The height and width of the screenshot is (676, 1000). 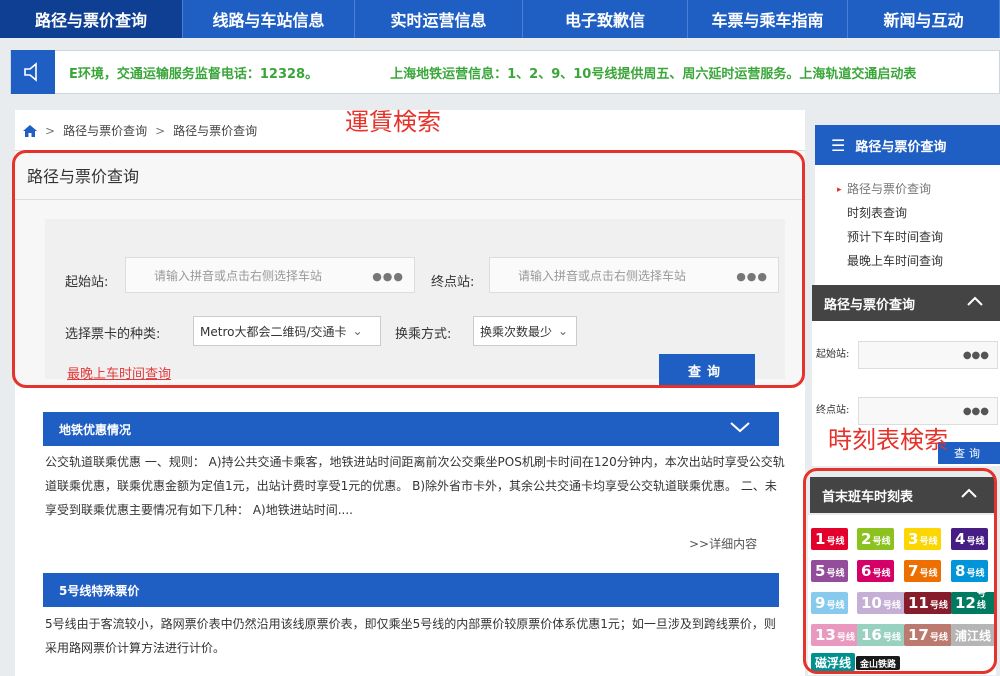 I want to click on menu-icon: ☰, so click(x=838, y=145).